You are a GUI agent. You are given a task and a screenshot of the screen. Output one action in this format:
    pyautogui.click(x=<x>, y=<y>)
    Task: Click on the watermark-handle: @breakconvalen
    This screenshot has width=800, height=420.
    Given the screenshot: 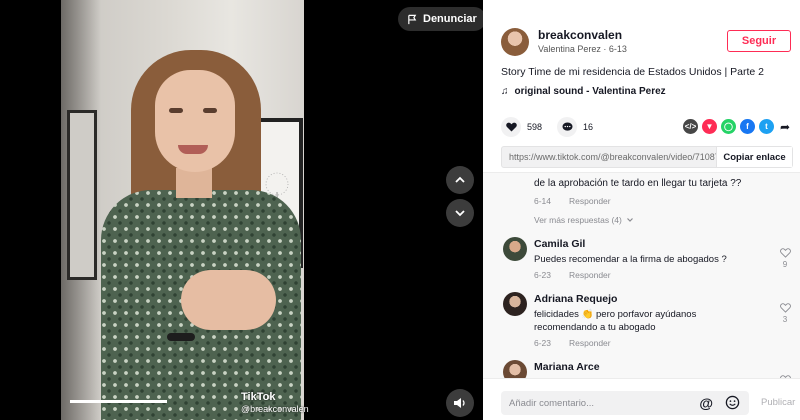 What is the action you would take?
    pyautogui.click(x=275, y=409)
    